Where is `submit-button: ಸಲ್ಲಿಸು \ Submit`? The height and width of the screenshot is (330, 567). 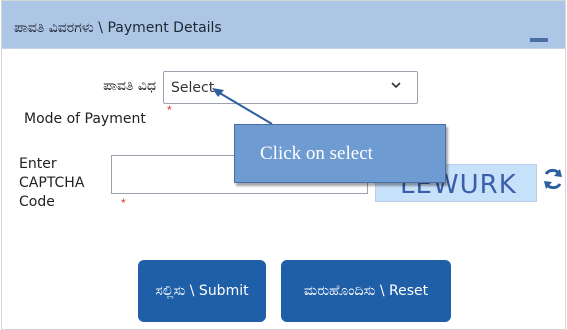
submit-button: ಸಲ್ಲಿಸು \ Submit is located at coordinates (202, 291).